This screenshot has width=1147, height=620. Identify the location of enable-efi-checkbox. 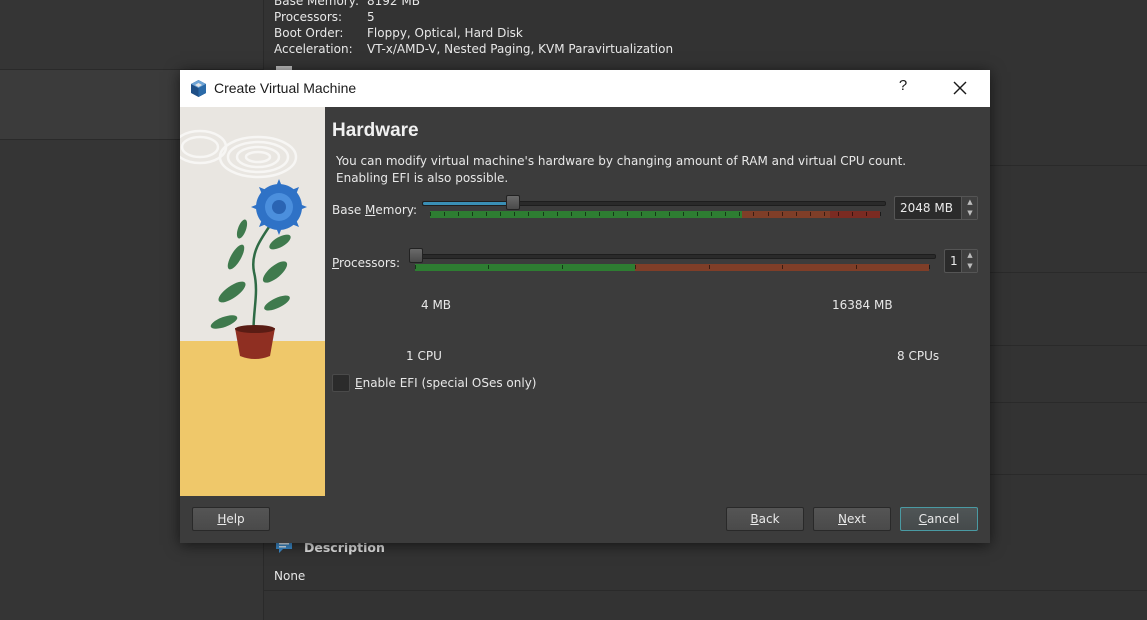
(341, 383).